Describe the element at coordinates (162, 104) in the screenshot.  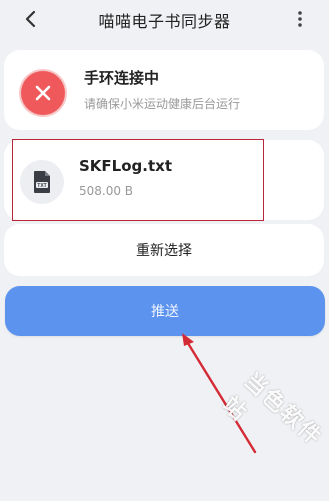
I see `status-subtitle: 请确保小米运动健康后台运行` at that location.